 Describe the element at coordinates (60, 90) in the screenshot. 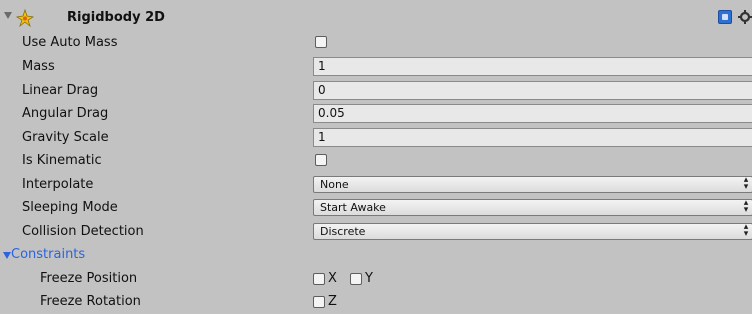

I see `linear-drag-label: Linear Drag` at that location.